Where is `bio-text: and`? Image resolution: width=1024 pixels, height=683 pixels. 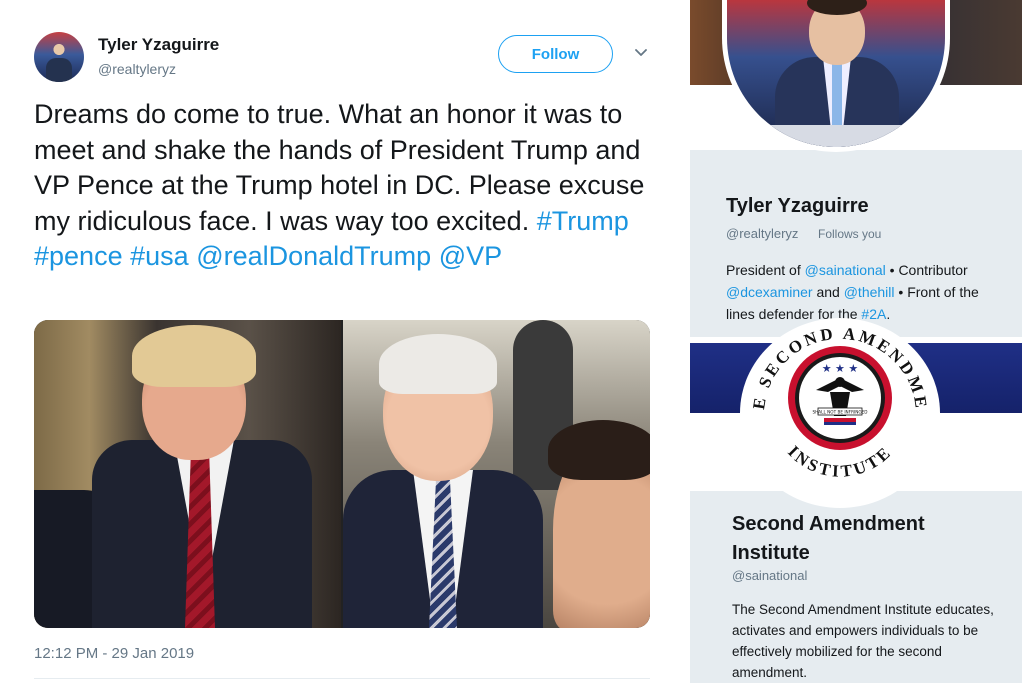
bio-text: and is located at coordinates (828, 292).